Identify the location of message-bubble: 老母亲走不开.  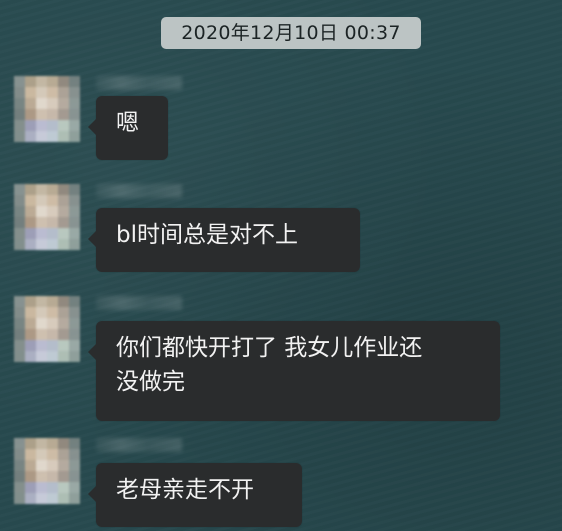
(195, 495).